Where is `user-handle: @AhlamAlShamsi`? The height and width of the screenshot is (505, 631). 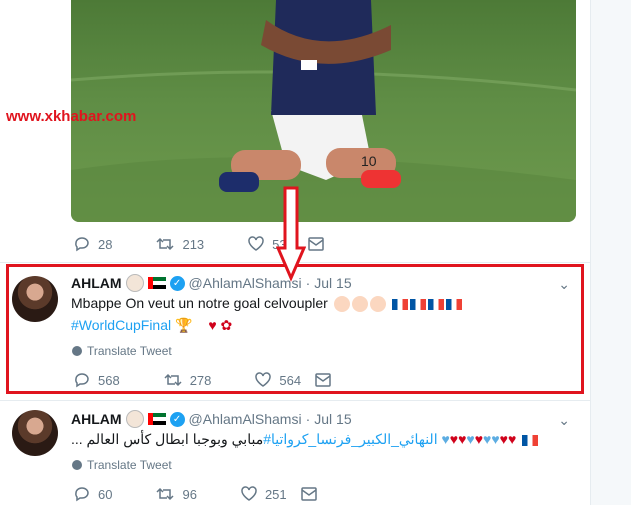 user-handle: @AhlamAlShamsi is located at coordinates (245, 419).